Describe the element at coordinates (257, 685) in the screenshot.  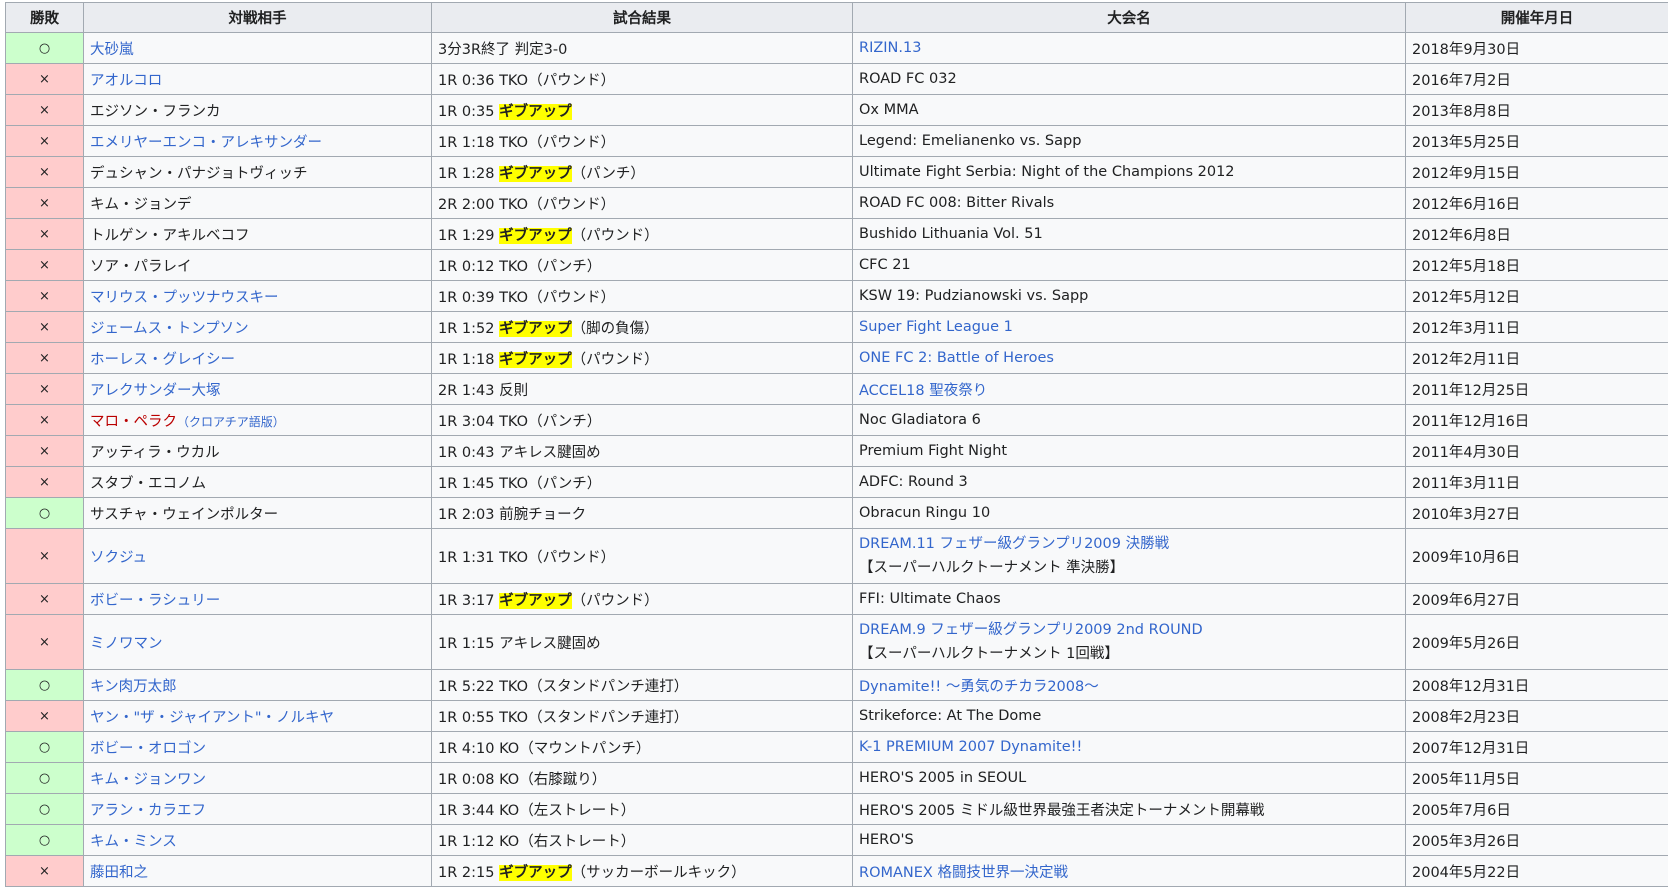
I see `opponent-cell: キン肉万太郎` at that location.